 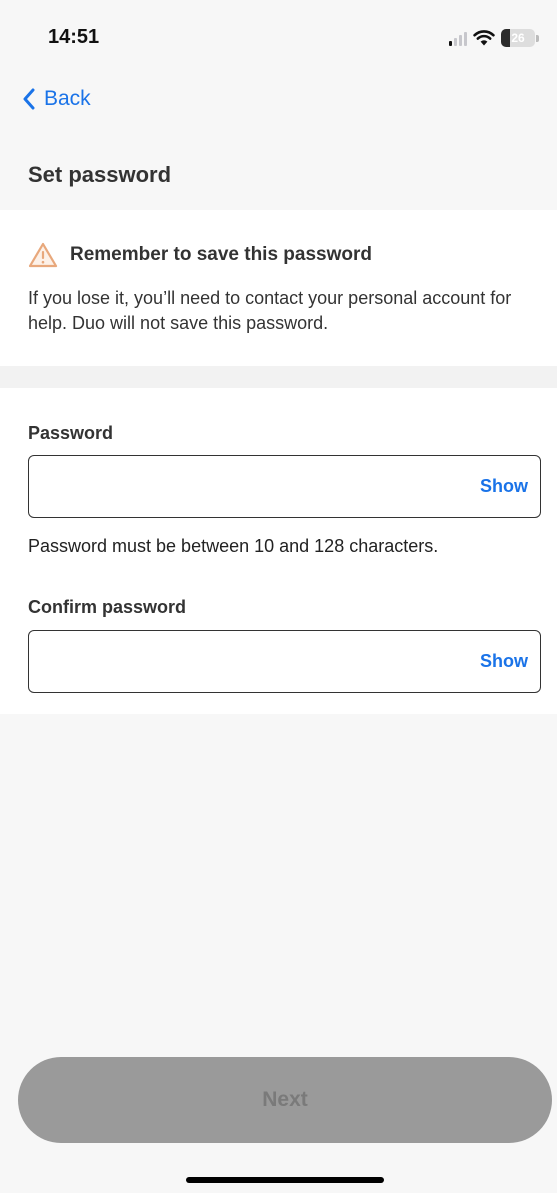 I want to click on confirm-password-field: Show, so click(x=284, y=661).